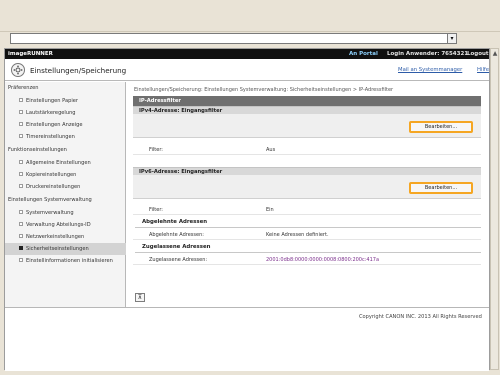 The width and height of the screenshot is (500, 375). I want to click on scroll-up-arrow-icon: ▲, so click(495, 54).